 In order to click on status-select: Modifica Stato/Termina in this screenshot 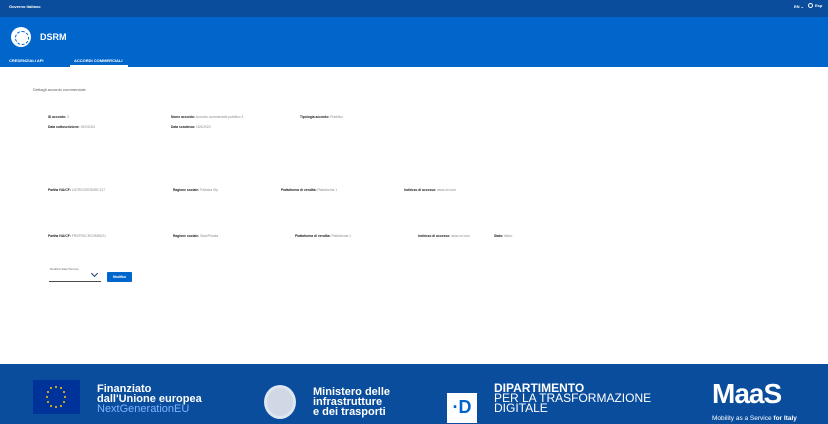, I will do `click(75, 274)`.